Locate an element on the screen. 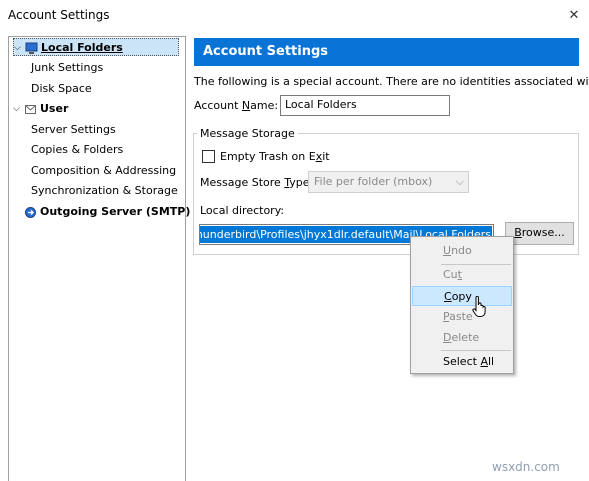 The width and height of the screenshot is (589, 481). empty-trash-label: Empty Trash on Exit is located at coordinates (275, 156).